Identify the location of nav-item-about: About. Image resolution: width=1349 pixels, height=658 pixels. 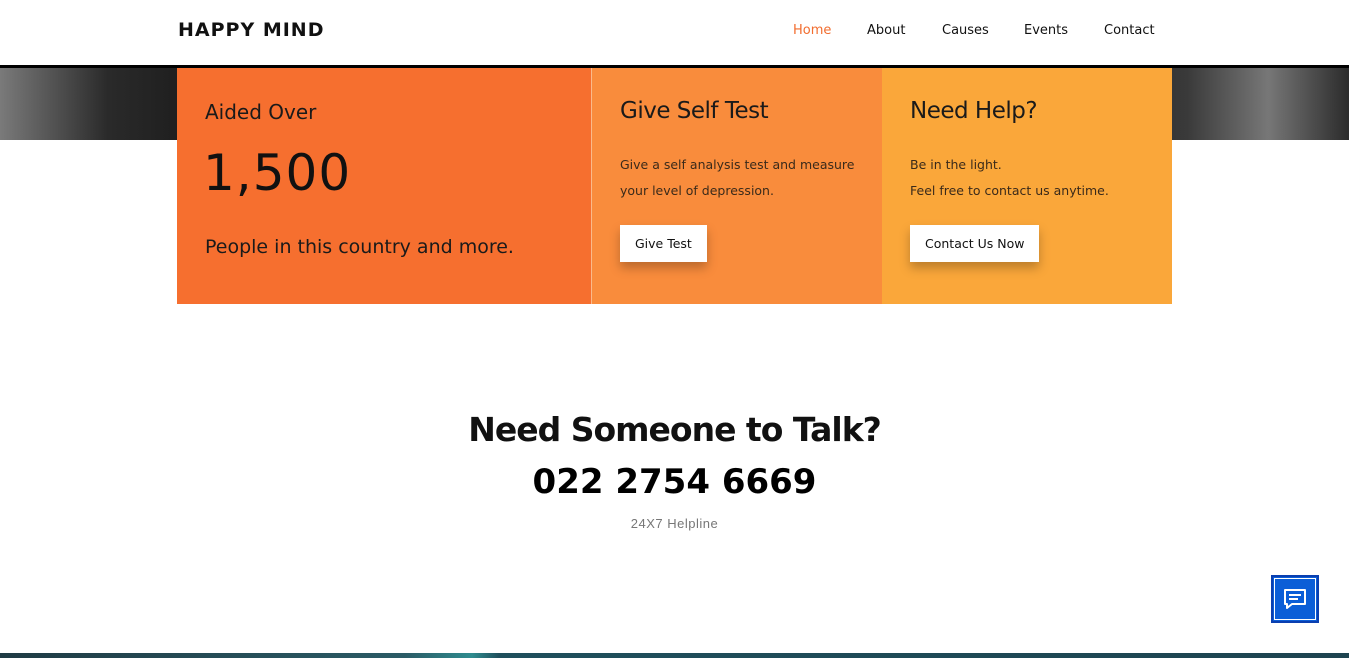
(886, 30).